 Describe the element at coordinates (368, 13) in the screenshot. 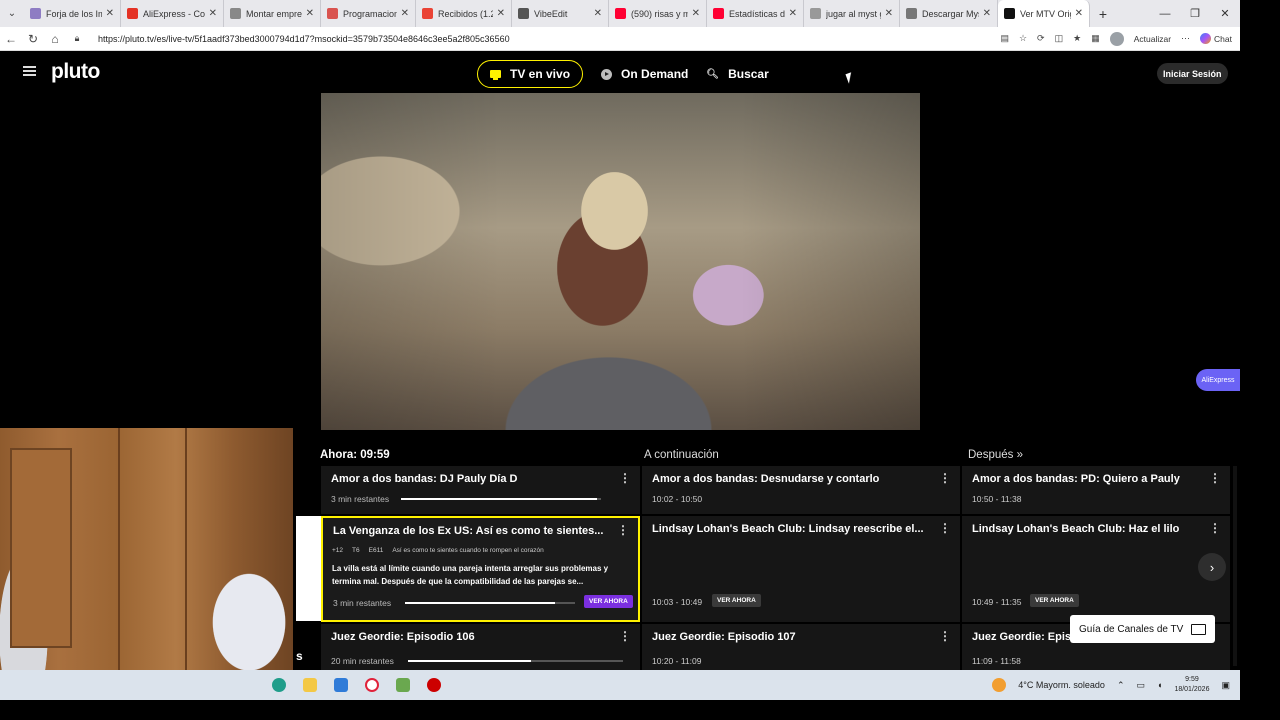

I see `browser-tab: Programacion TV ✕` at that location.